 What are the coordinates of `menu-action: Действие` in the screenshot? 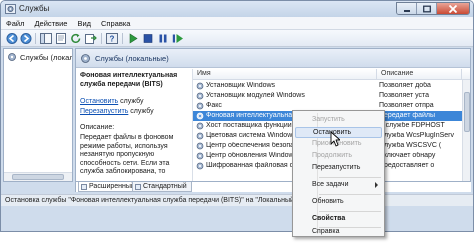 It's located at (50, 23).